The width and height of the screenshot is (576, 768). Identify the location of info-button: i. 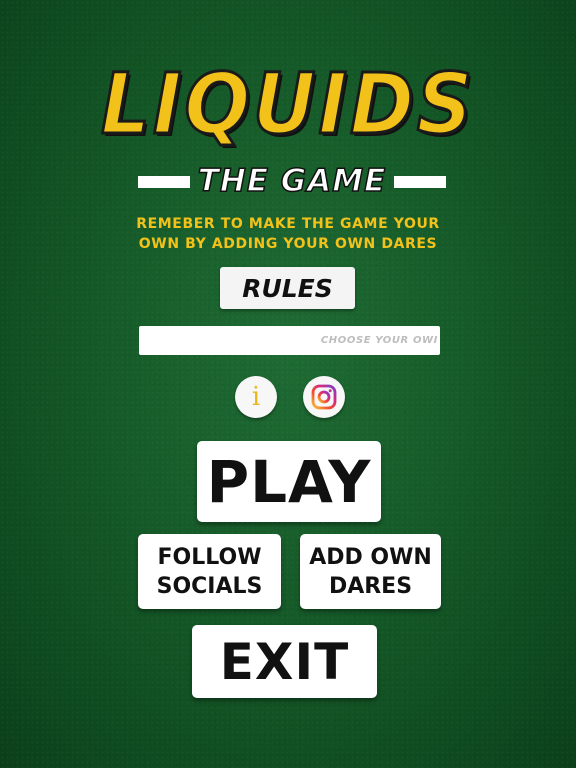
(256, 397).